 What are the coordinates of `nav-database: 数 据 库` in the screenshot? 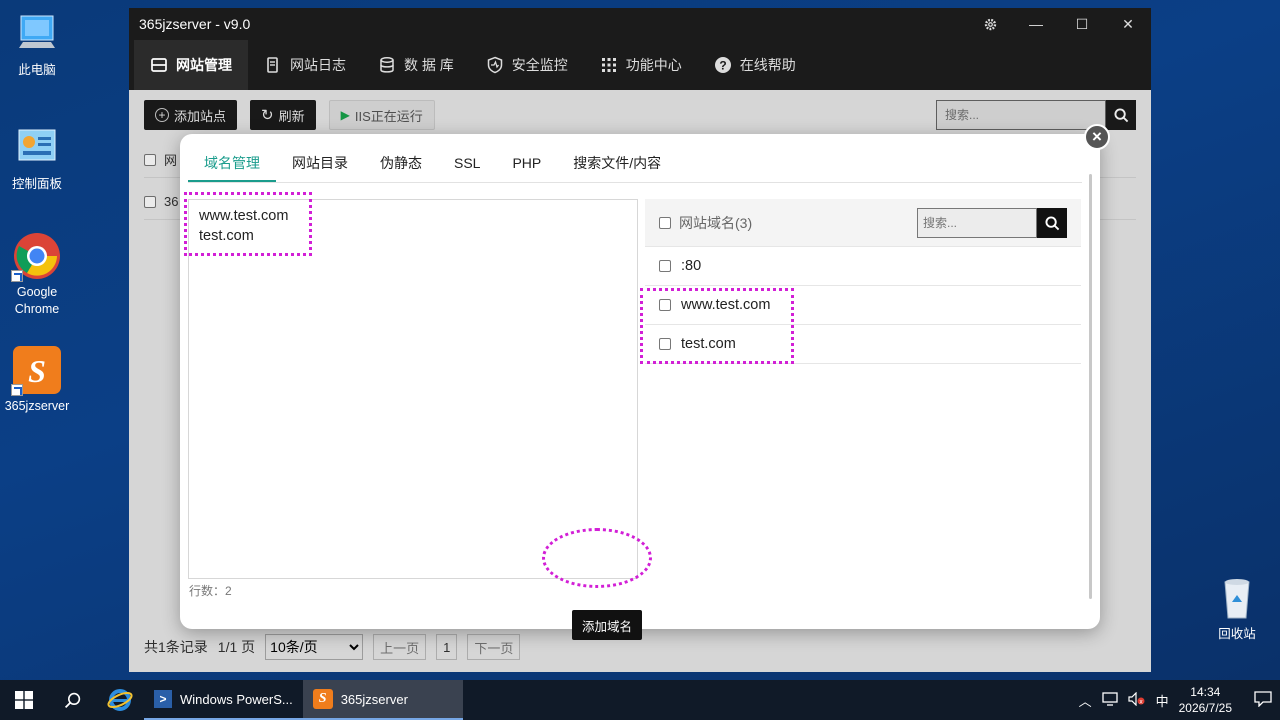 It's located at (416, 65).